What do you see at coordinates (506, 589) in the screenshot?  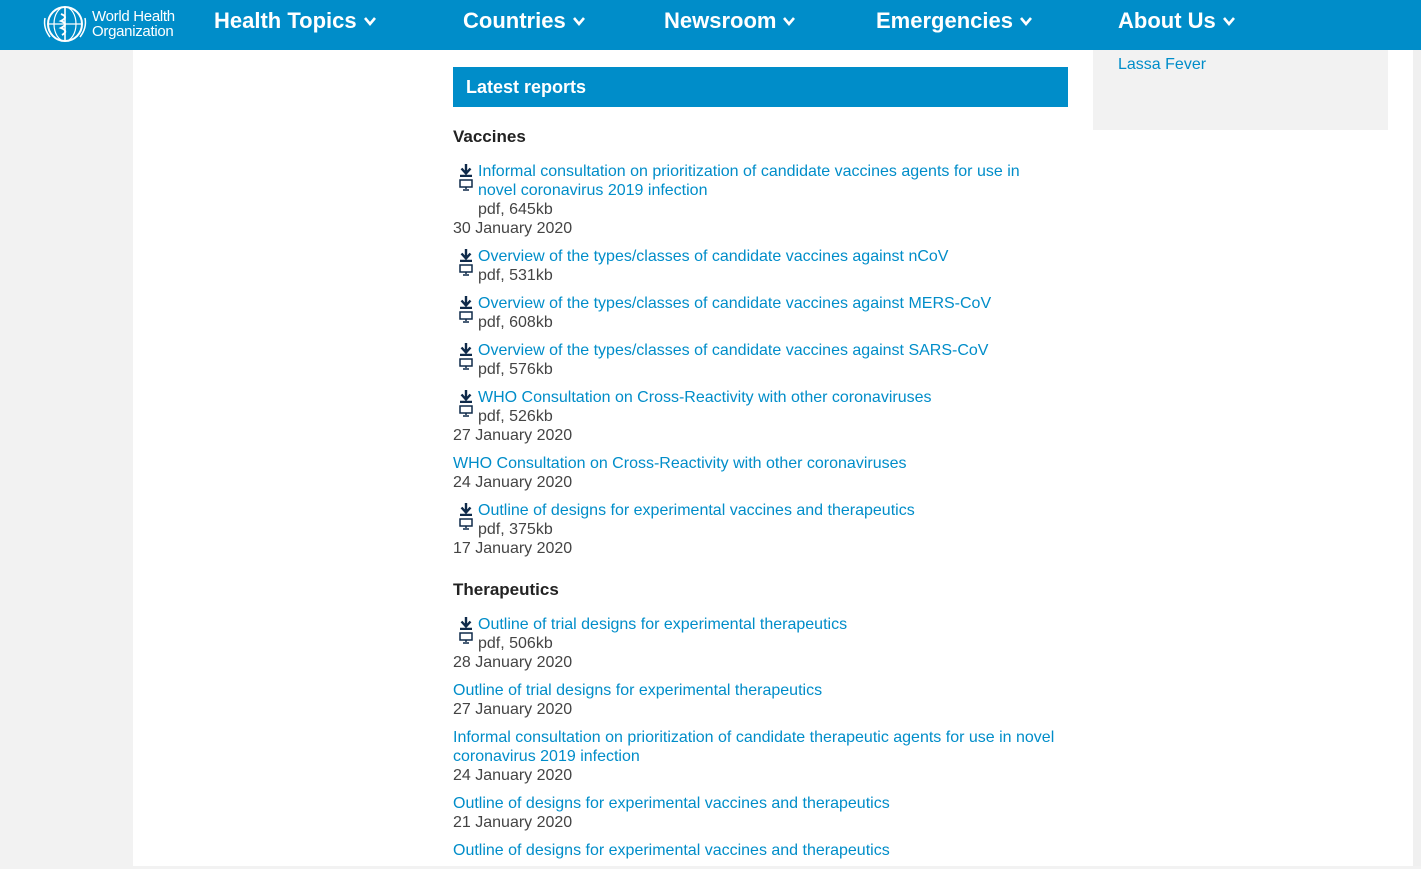 I see `category-title-therapeutics: Therapeutics` at bounding box center [506, 589].